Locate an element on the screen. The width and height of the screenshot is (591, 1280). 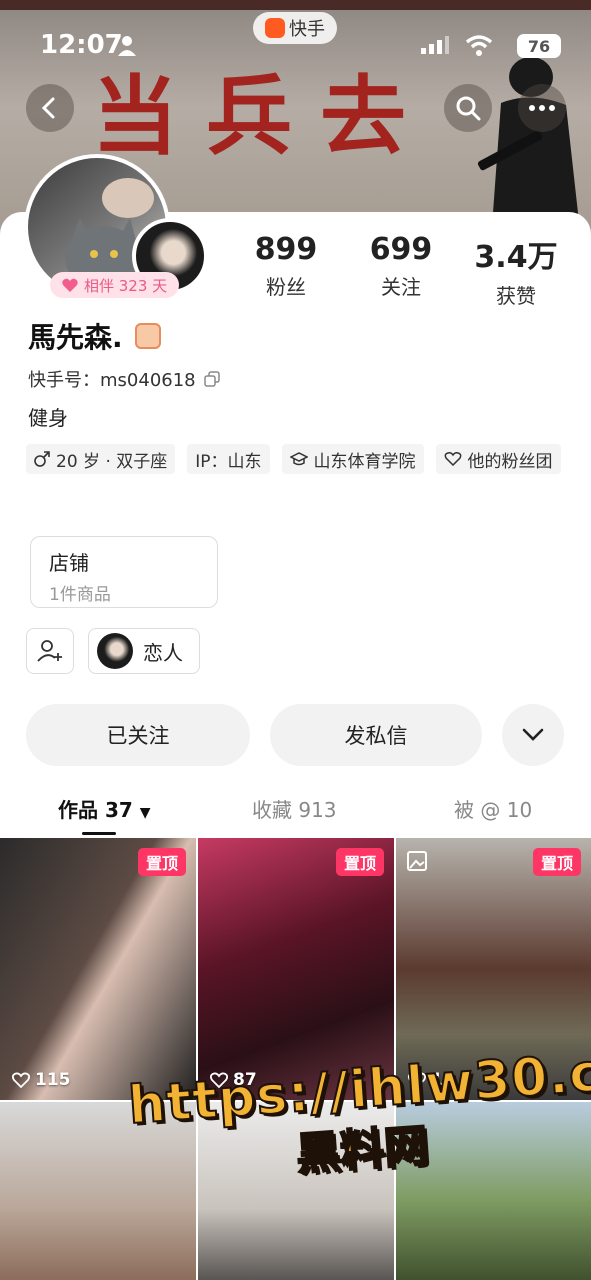
search-icon is located at coordinates (468, 108).